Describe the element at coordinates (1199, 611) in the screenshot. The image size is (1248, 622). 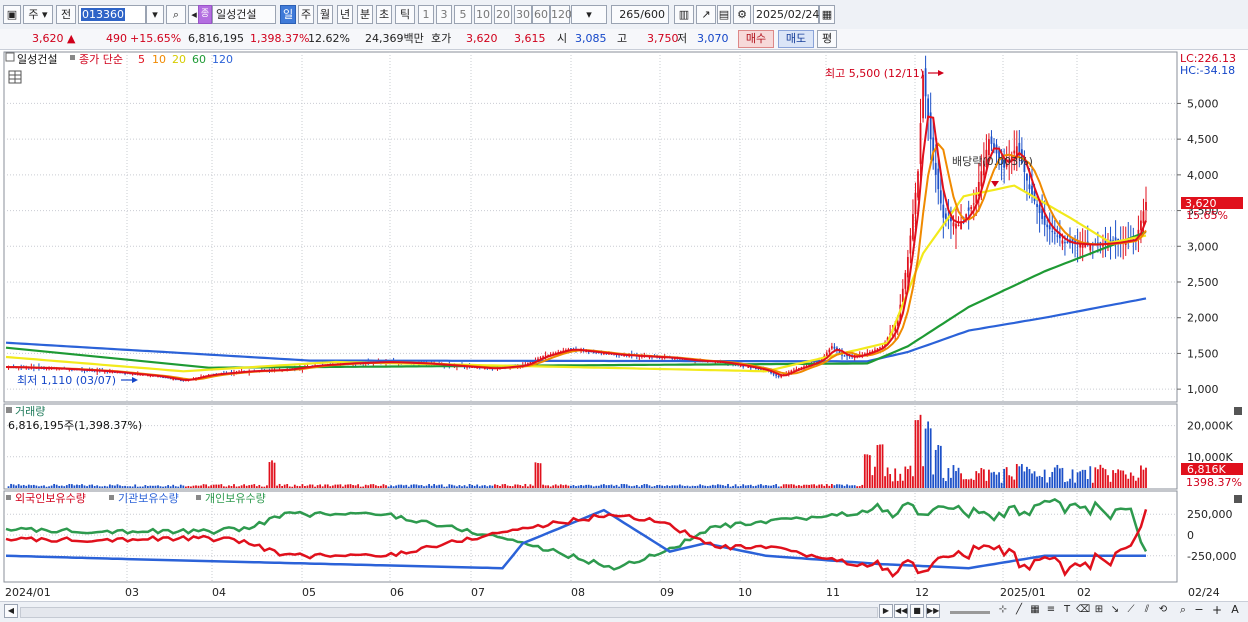
I see `zoom-out-icon: −` at that location.